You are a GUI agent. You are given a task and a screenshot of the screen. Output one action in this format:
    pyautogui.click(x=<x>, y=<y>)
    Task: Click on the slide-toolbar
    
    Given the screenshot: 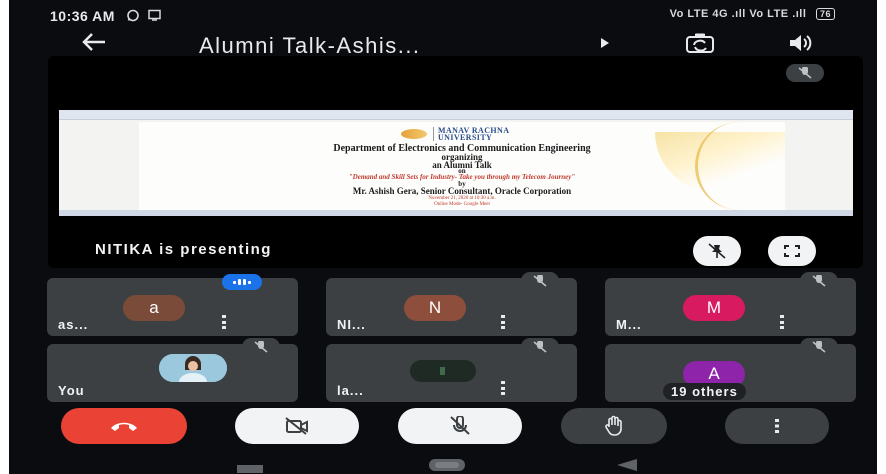 What is the action you would take?
    pyautogui.click(x=456, y=115)
    